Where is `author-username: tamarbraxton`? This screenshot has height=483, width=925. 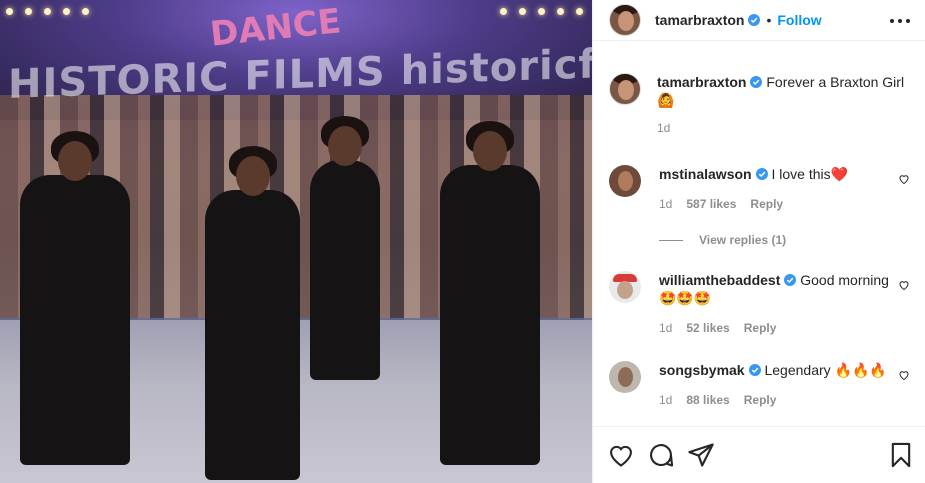 author-username: tamarbraxton is located at coordinates (699, 20).